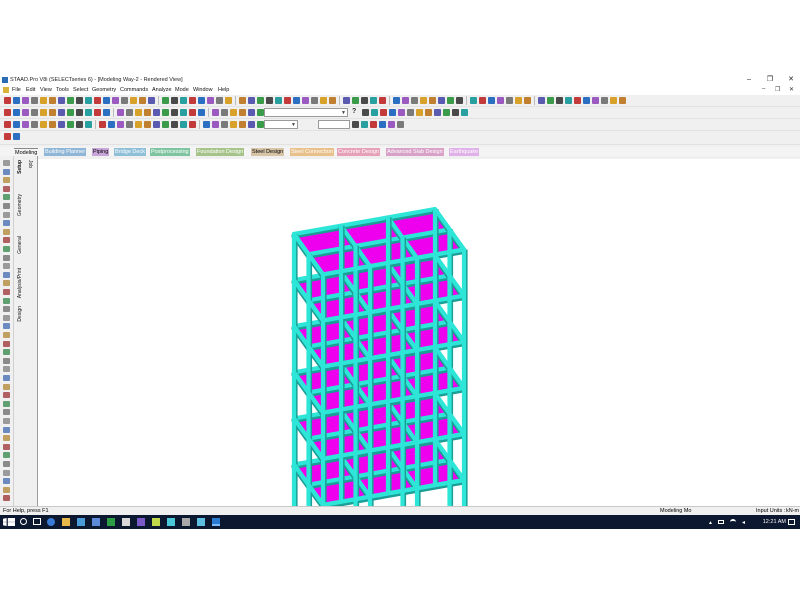 The image size is (800, 600). Describe the element at coordinates (156, 522) in the screenshot. I see `app-icon-lime` at that location.